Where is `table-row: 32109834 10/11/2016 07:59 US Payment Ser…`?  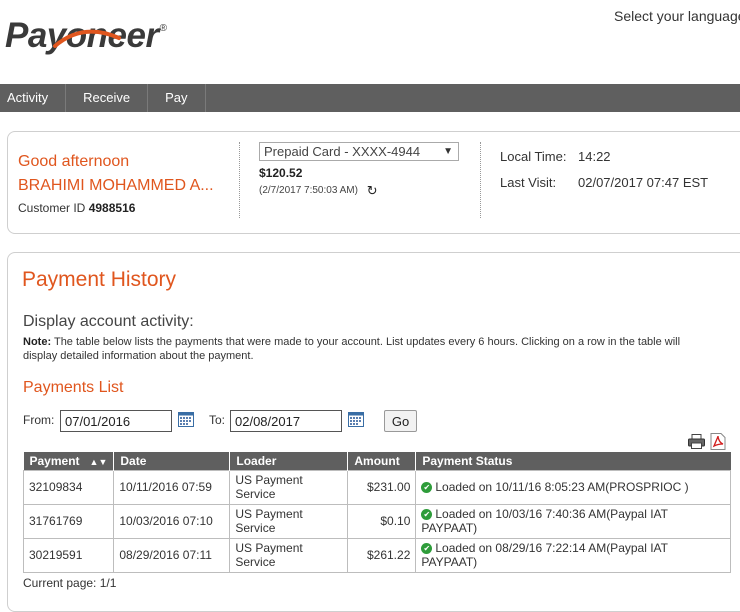 table-row: 32109834 10/11/2016 07:59 US Payment Ser… is located at coordinates (376, 487).